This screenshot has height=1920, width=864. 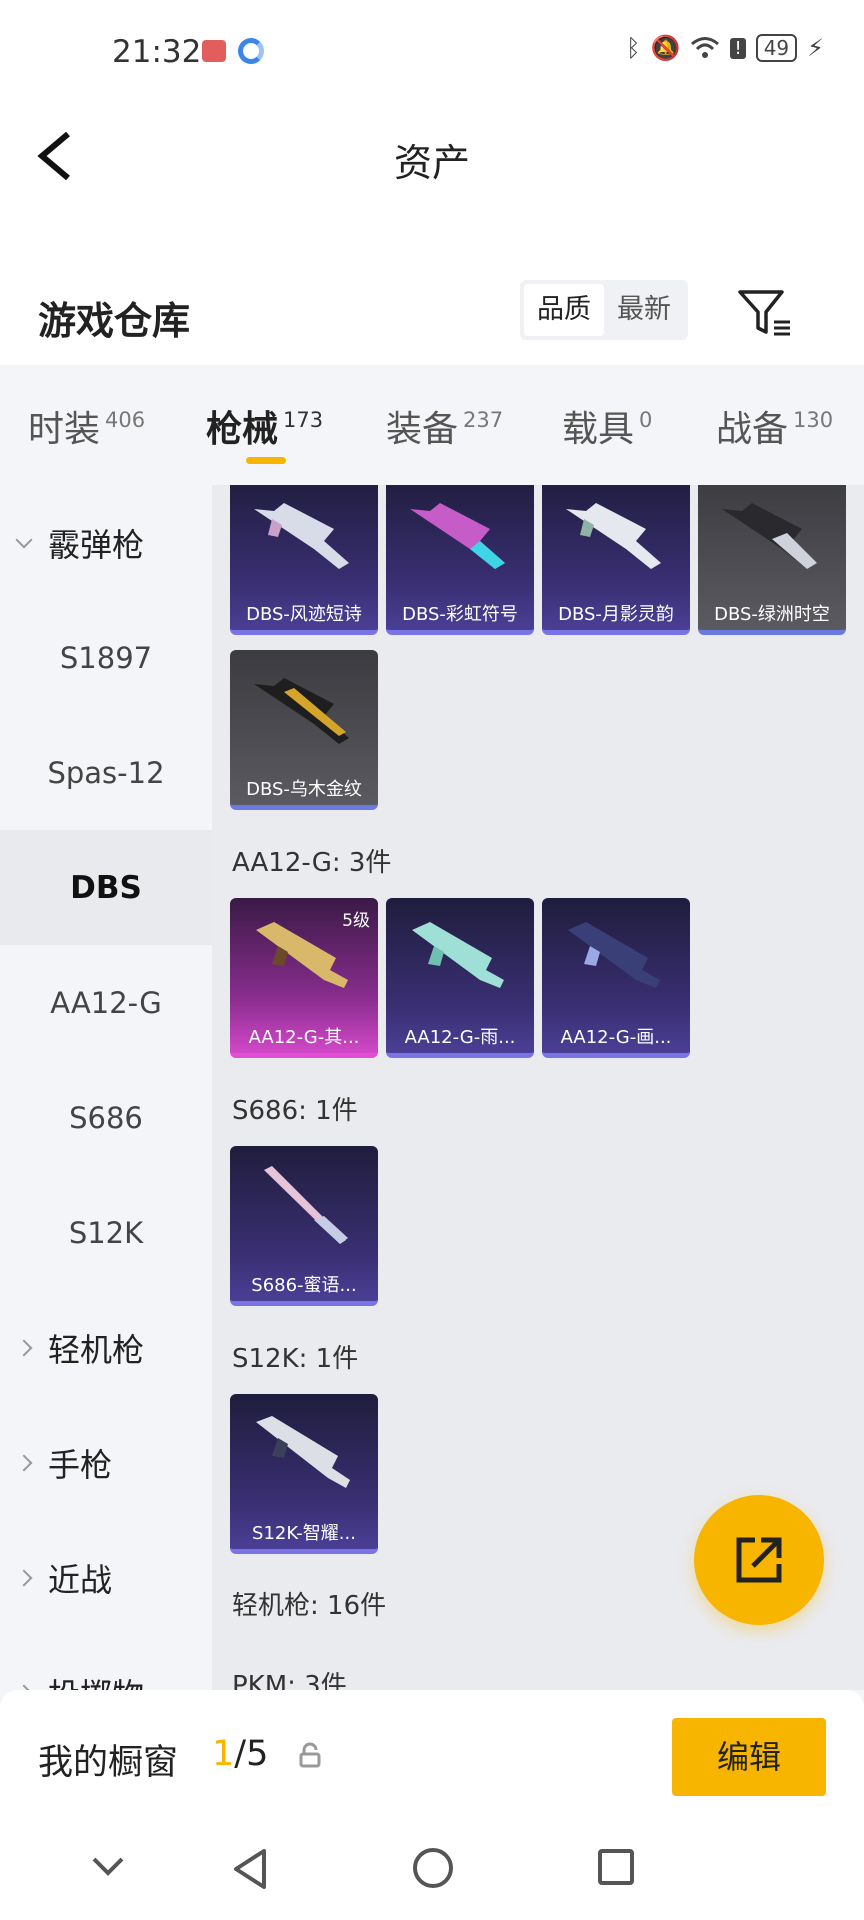 What do you see at coordinates (644, 310) in the screenshot?
I see `sort-newest-option: 最新` at bounding box center [644, 310].